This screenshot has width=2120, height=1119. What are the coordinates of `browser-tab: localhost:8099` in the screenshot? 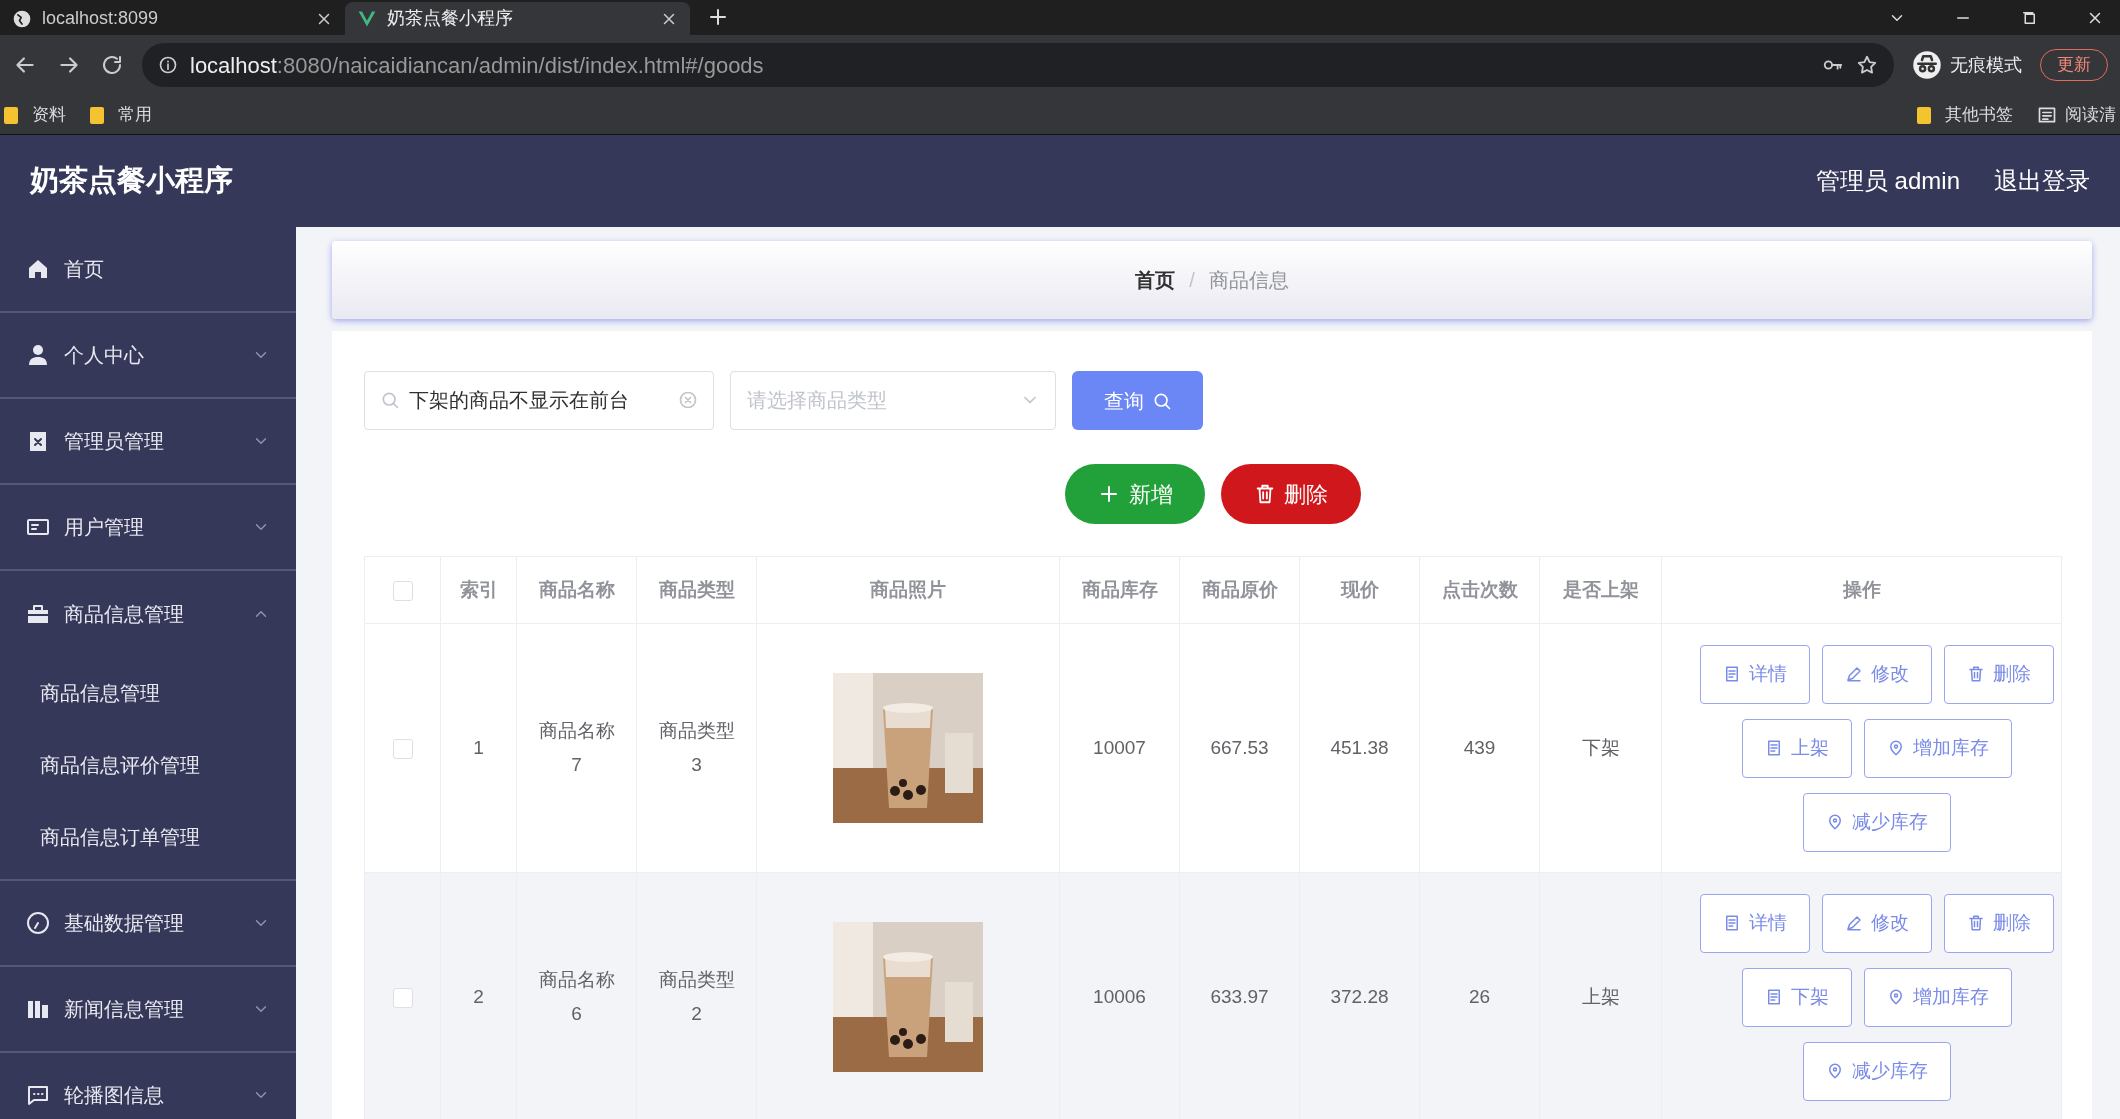 It's located at (172, 18).